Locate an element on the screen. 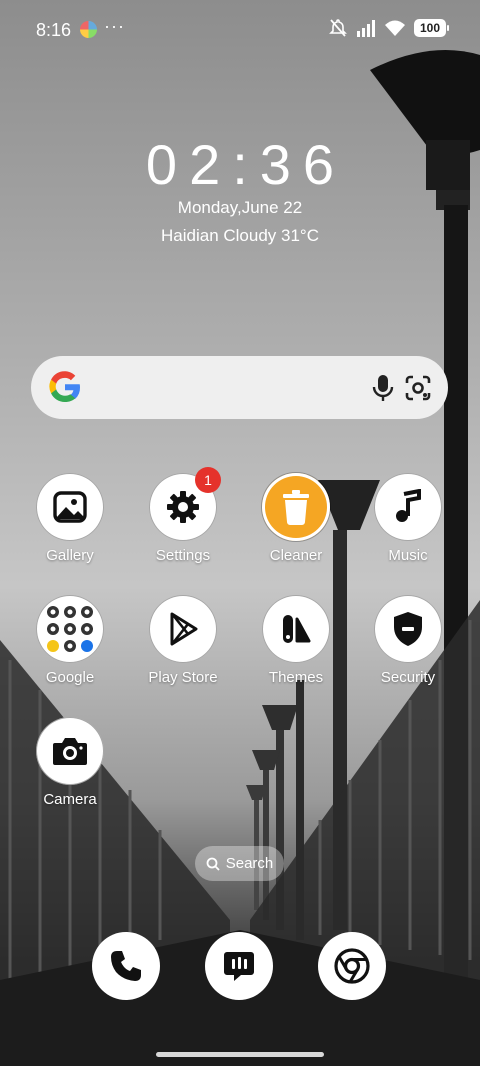 This screenshot has height=1066, width=480. app-music: Music is located at coordinates (408, 518).